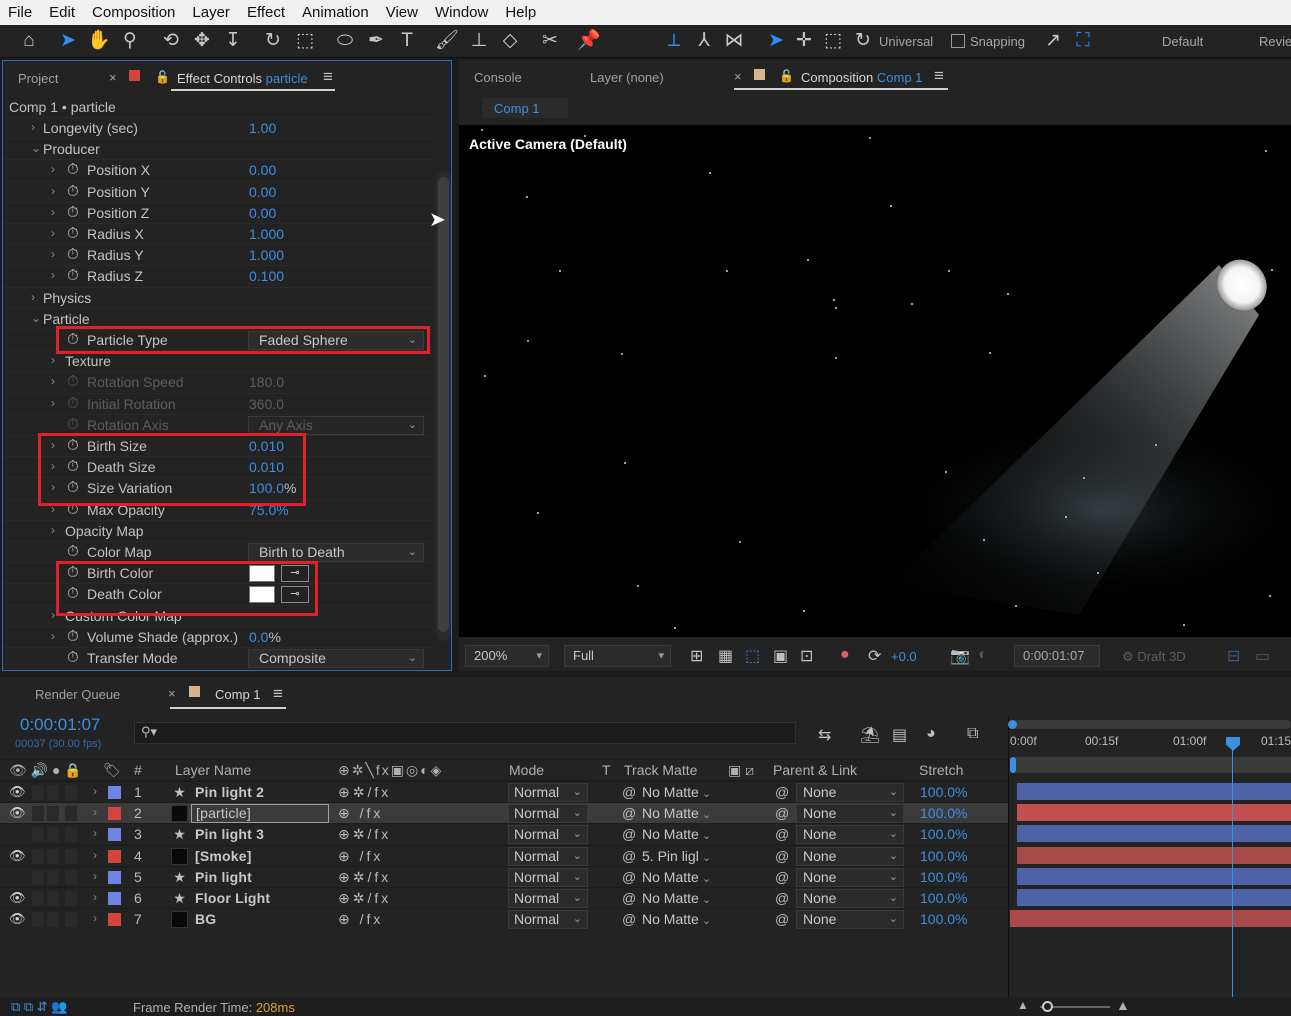 Image resolution: width=1291 pixels, height=1016 pixels. I want to click on tab-layer: Layer (none), so click(627, 77).